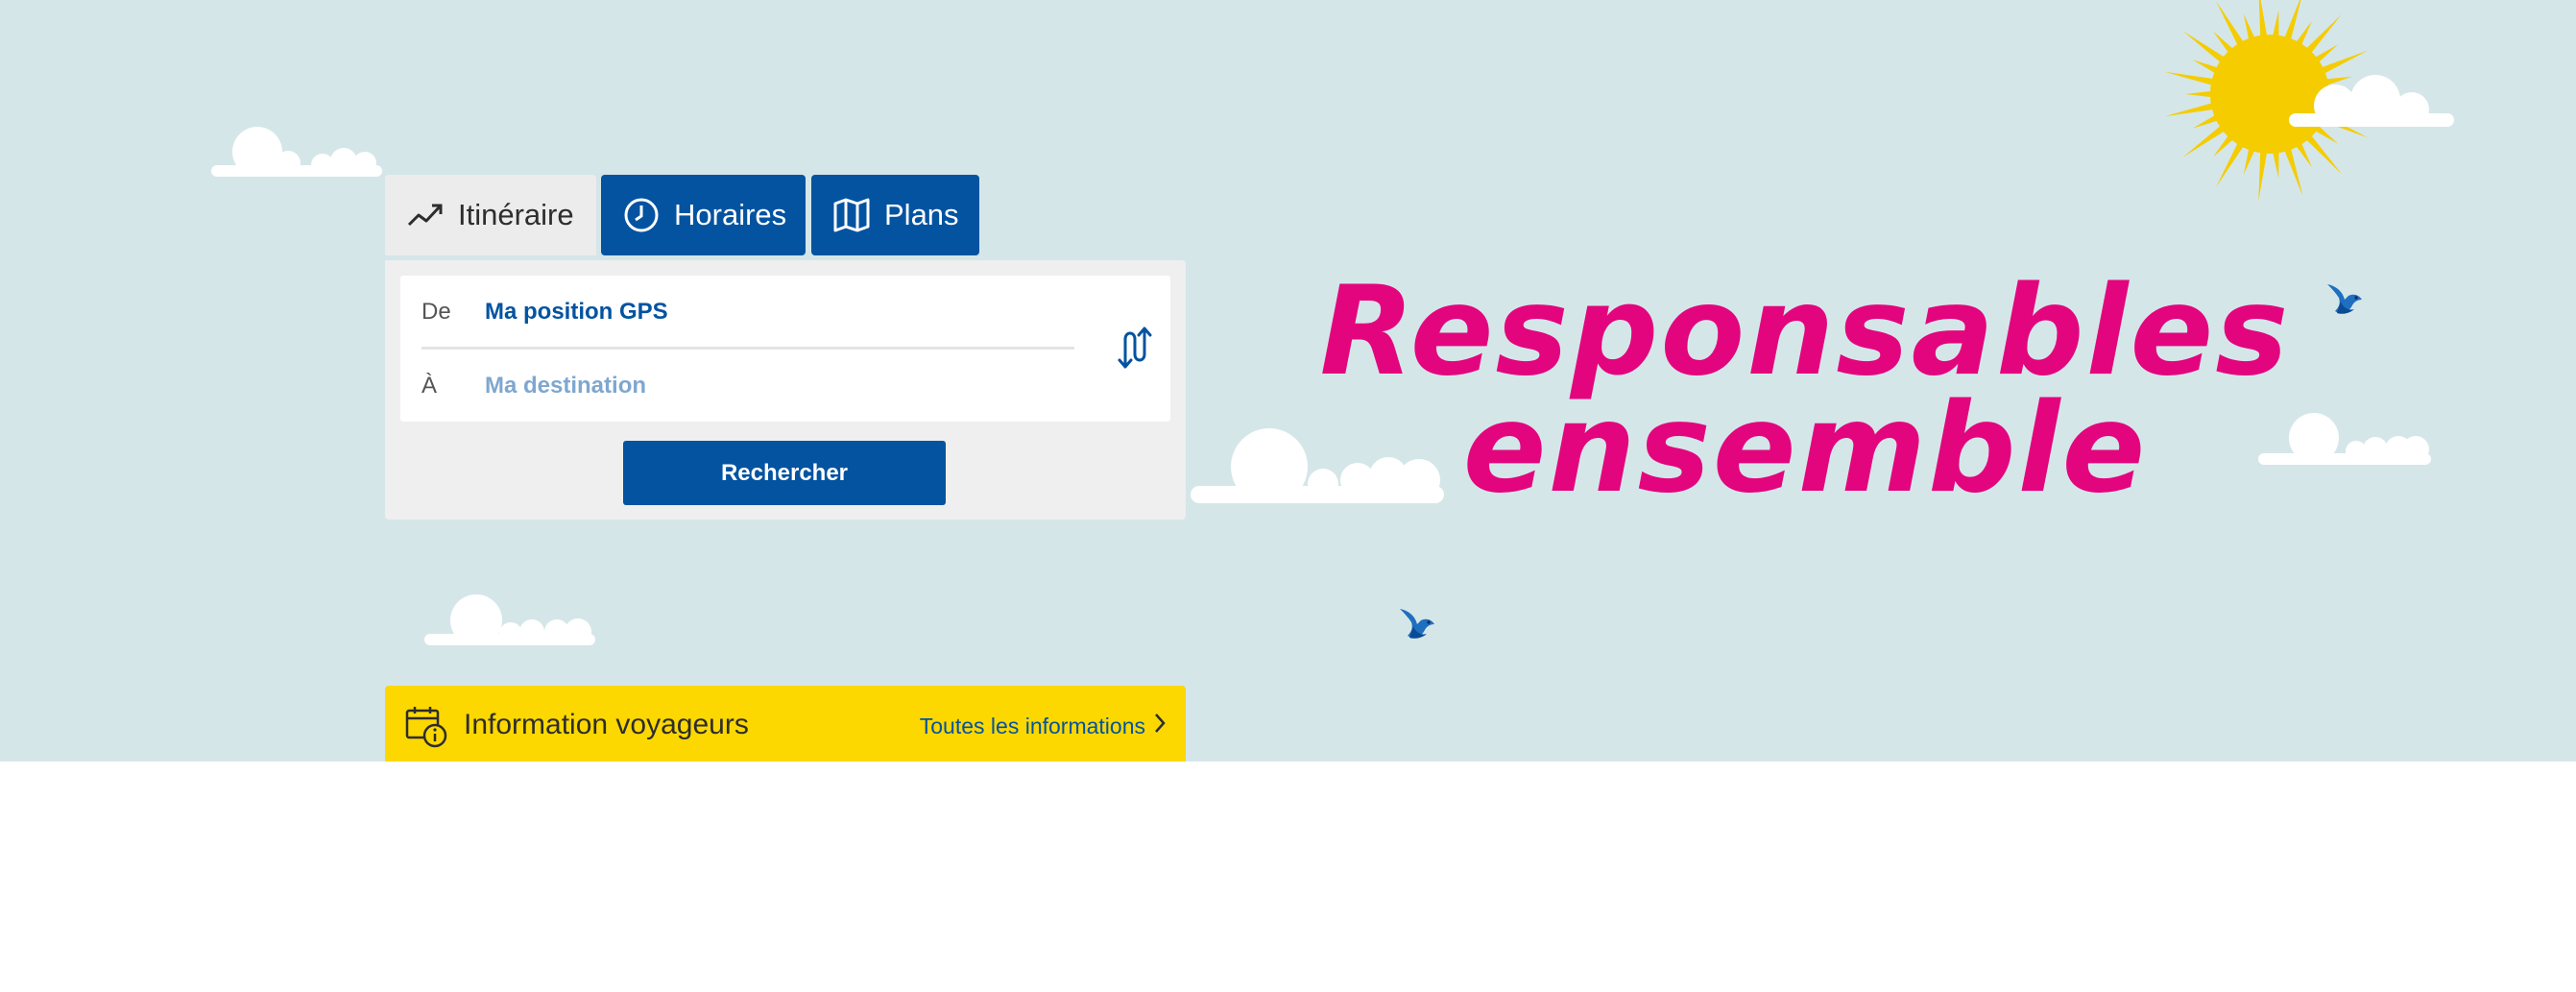 The image size is (2576, 992). I want to click on info-title: Information voyageurs, so click(606, 724).